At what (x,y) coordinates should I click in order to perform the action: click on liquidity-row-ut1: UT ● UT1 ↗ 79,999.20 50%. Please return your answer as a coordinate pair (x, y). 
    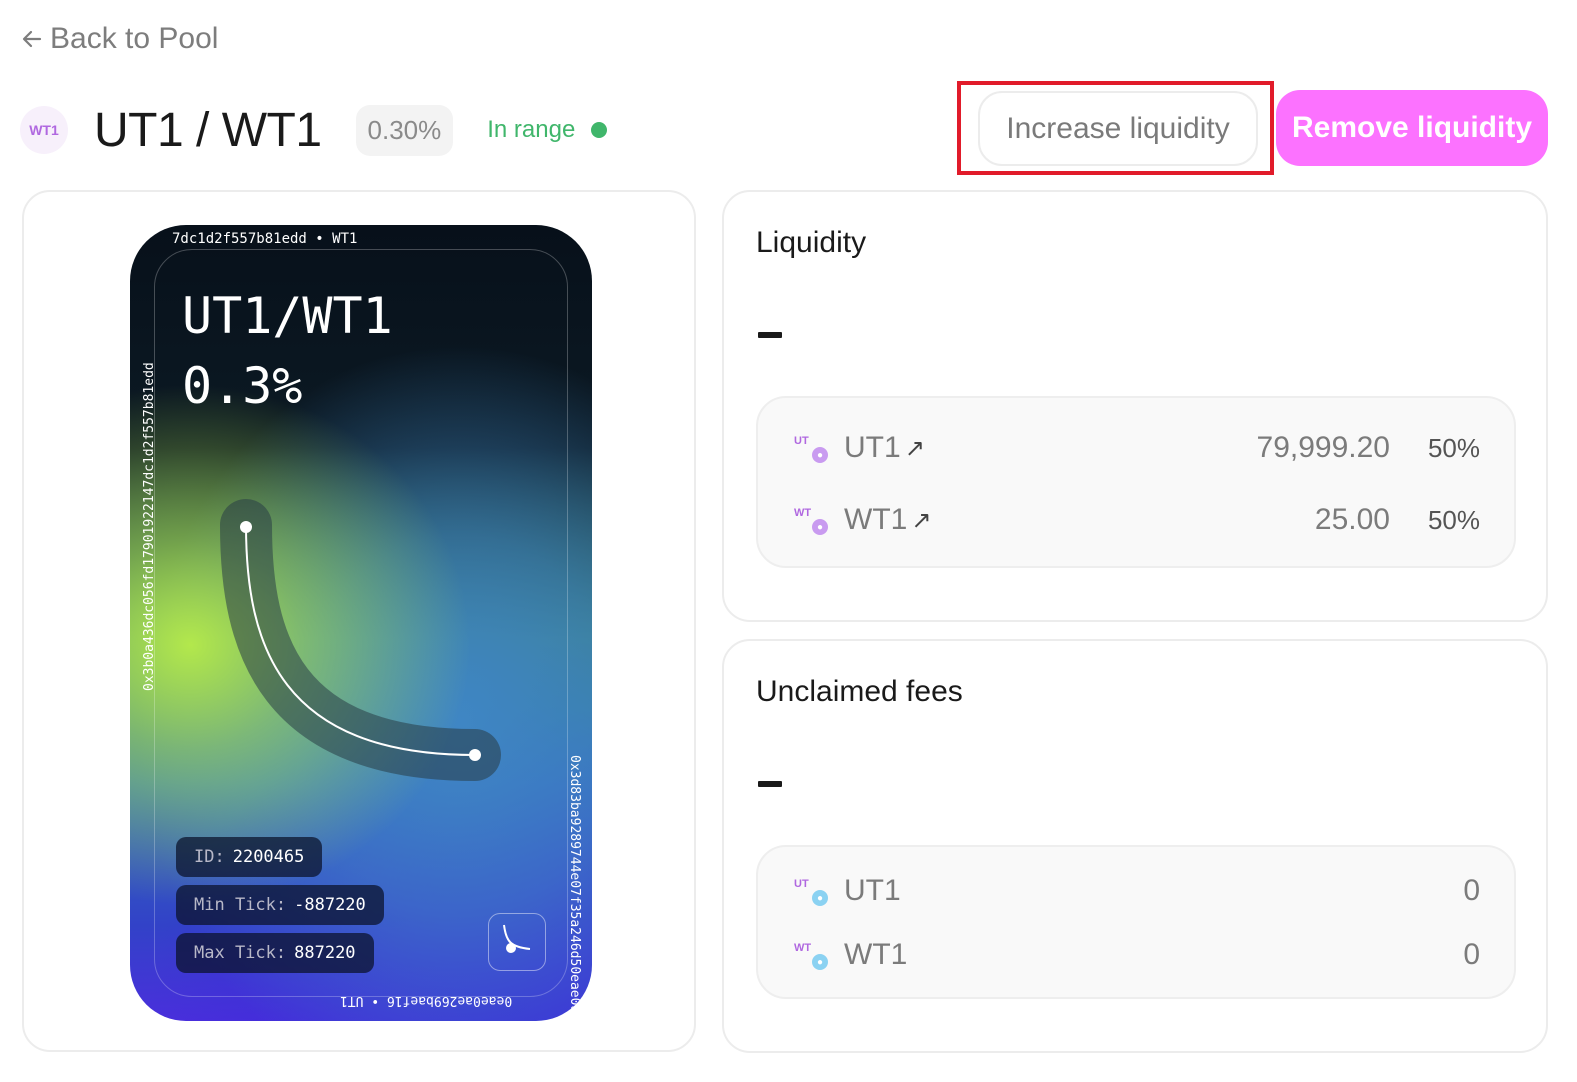
    Looking at the image, I should click on (1137, 448).